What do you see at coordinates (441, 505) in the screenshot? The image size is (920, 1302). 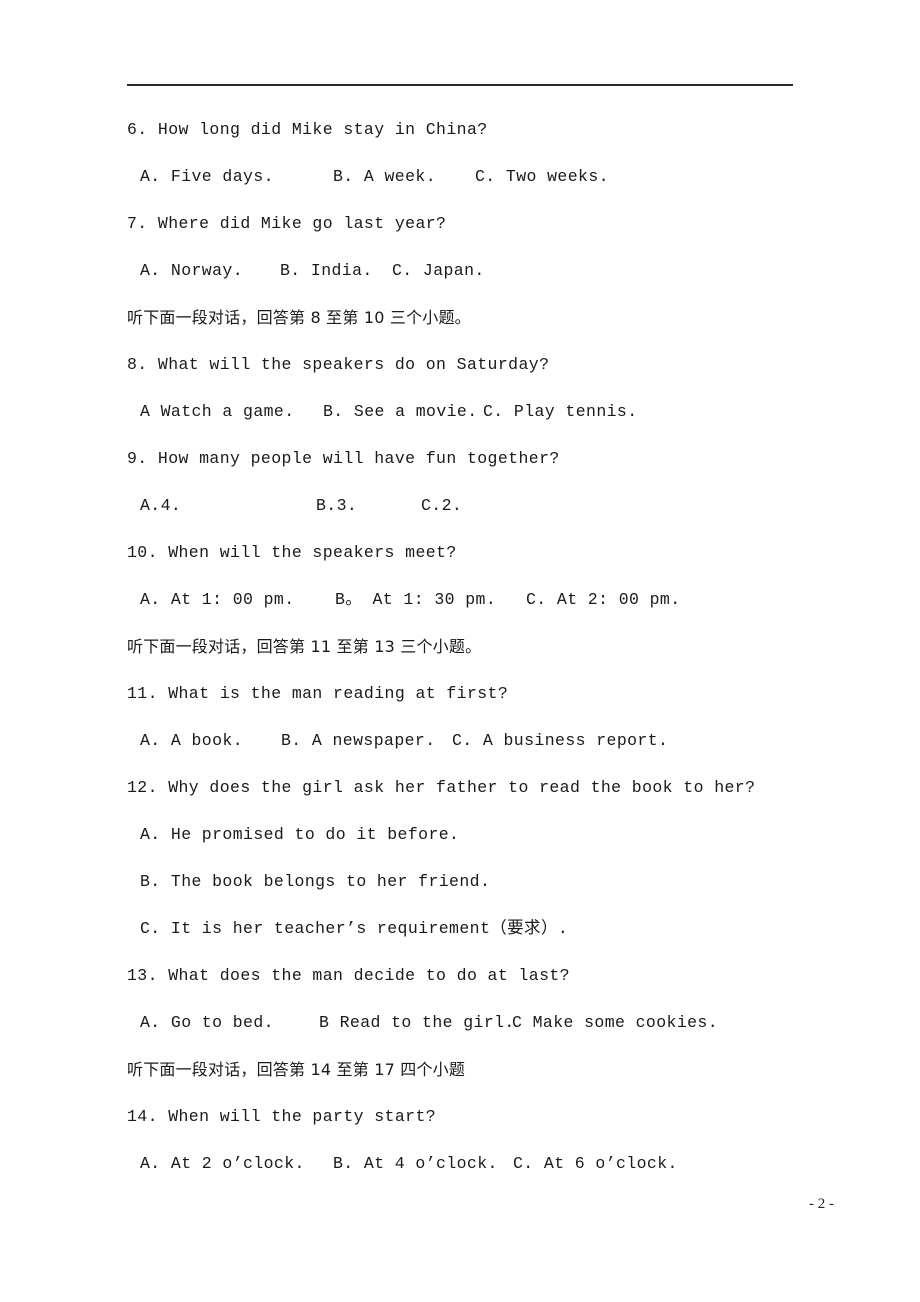 I see `answer-option-c: C.2.` at bounding box center [441, 505].